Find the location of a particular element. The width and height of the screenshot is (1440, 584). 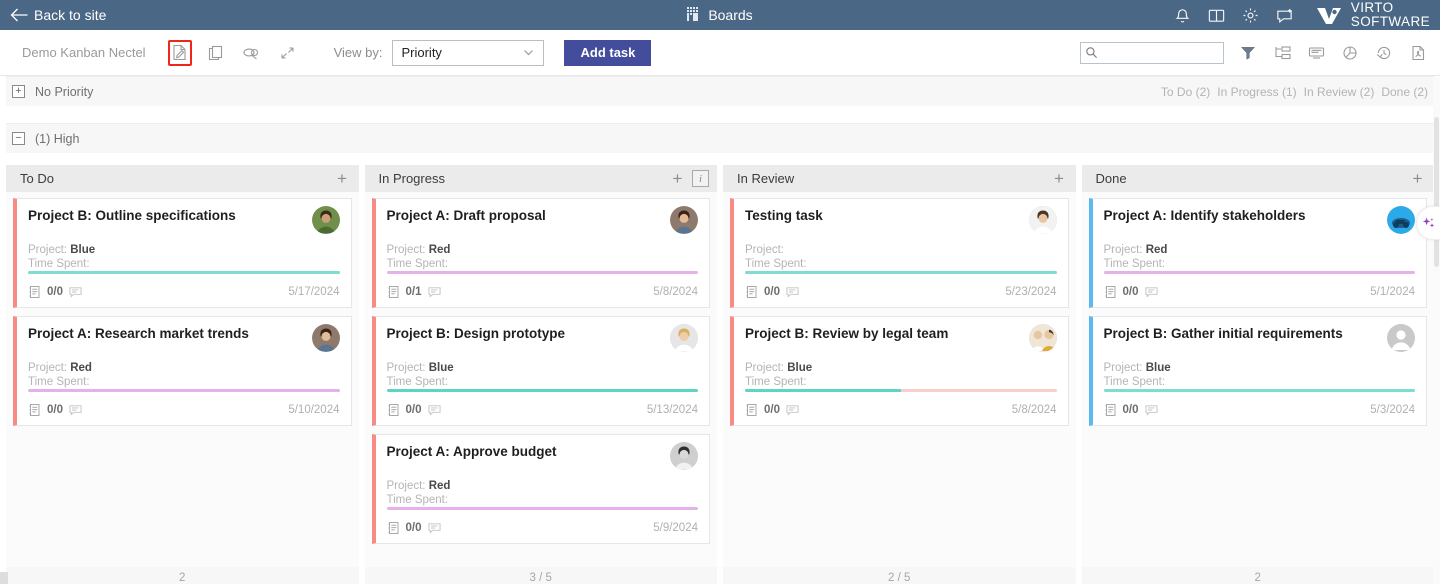

brand-line-2: SOFTWARE is located at coordinates (1390, 21).